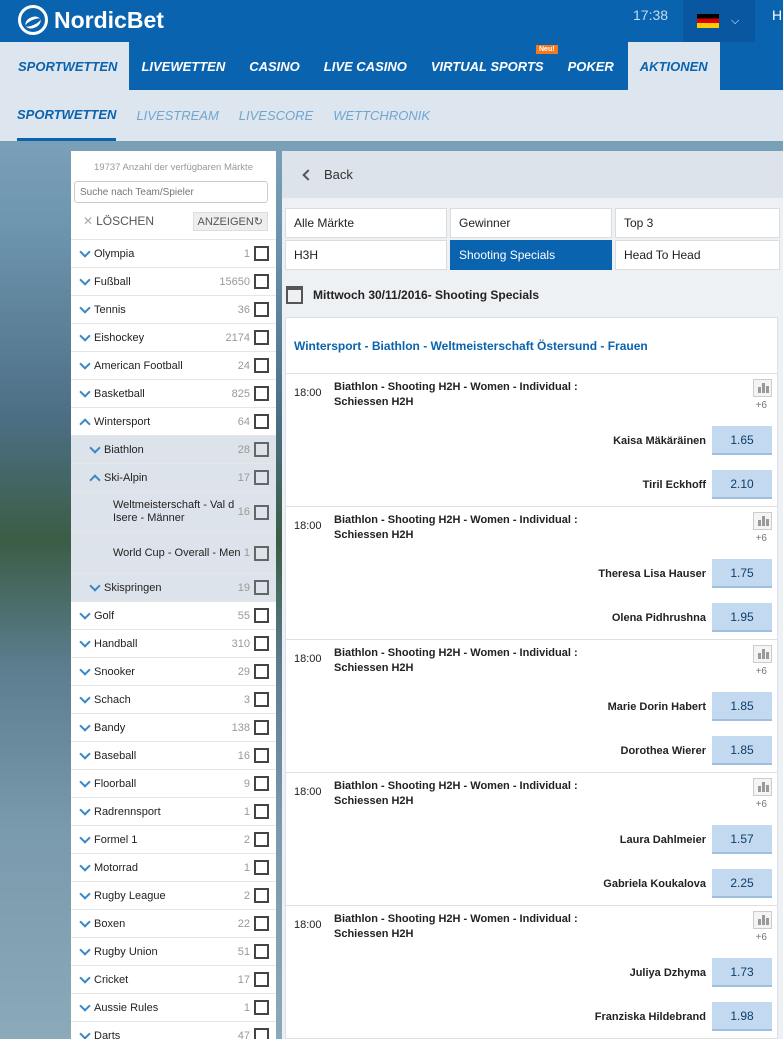  Describe the element at coordinates (173, 337) in the screenshot. I see `sidebar-item: Eishockey 2174` at that location.